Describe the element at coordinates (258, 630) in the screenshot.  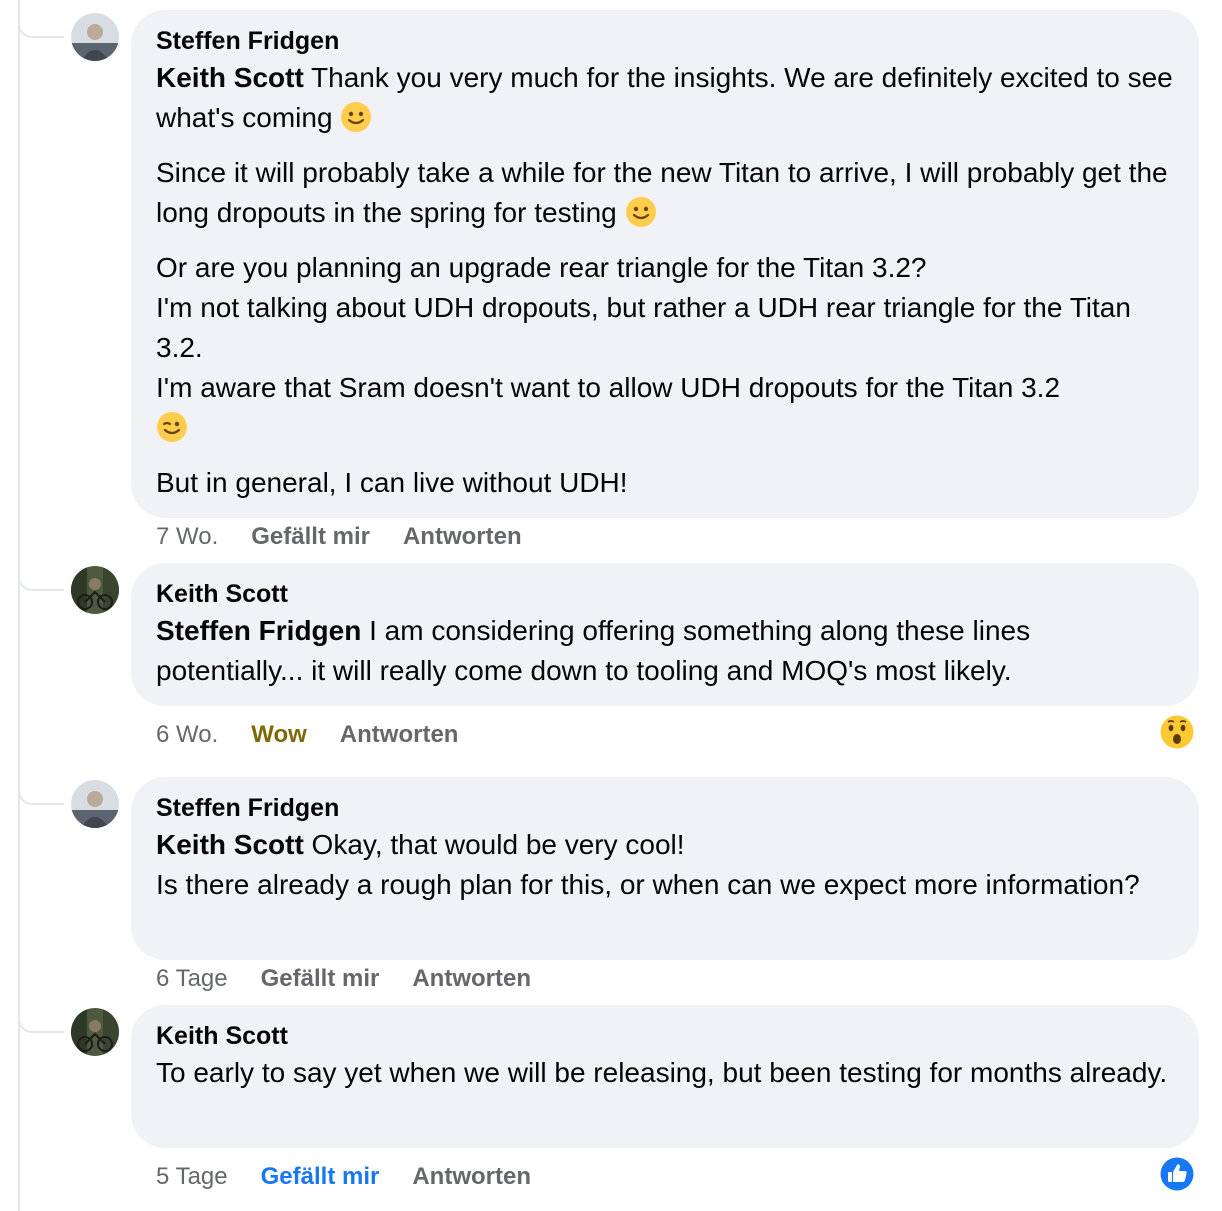
I see `mention-link: Steffen Fridgen` at that location.